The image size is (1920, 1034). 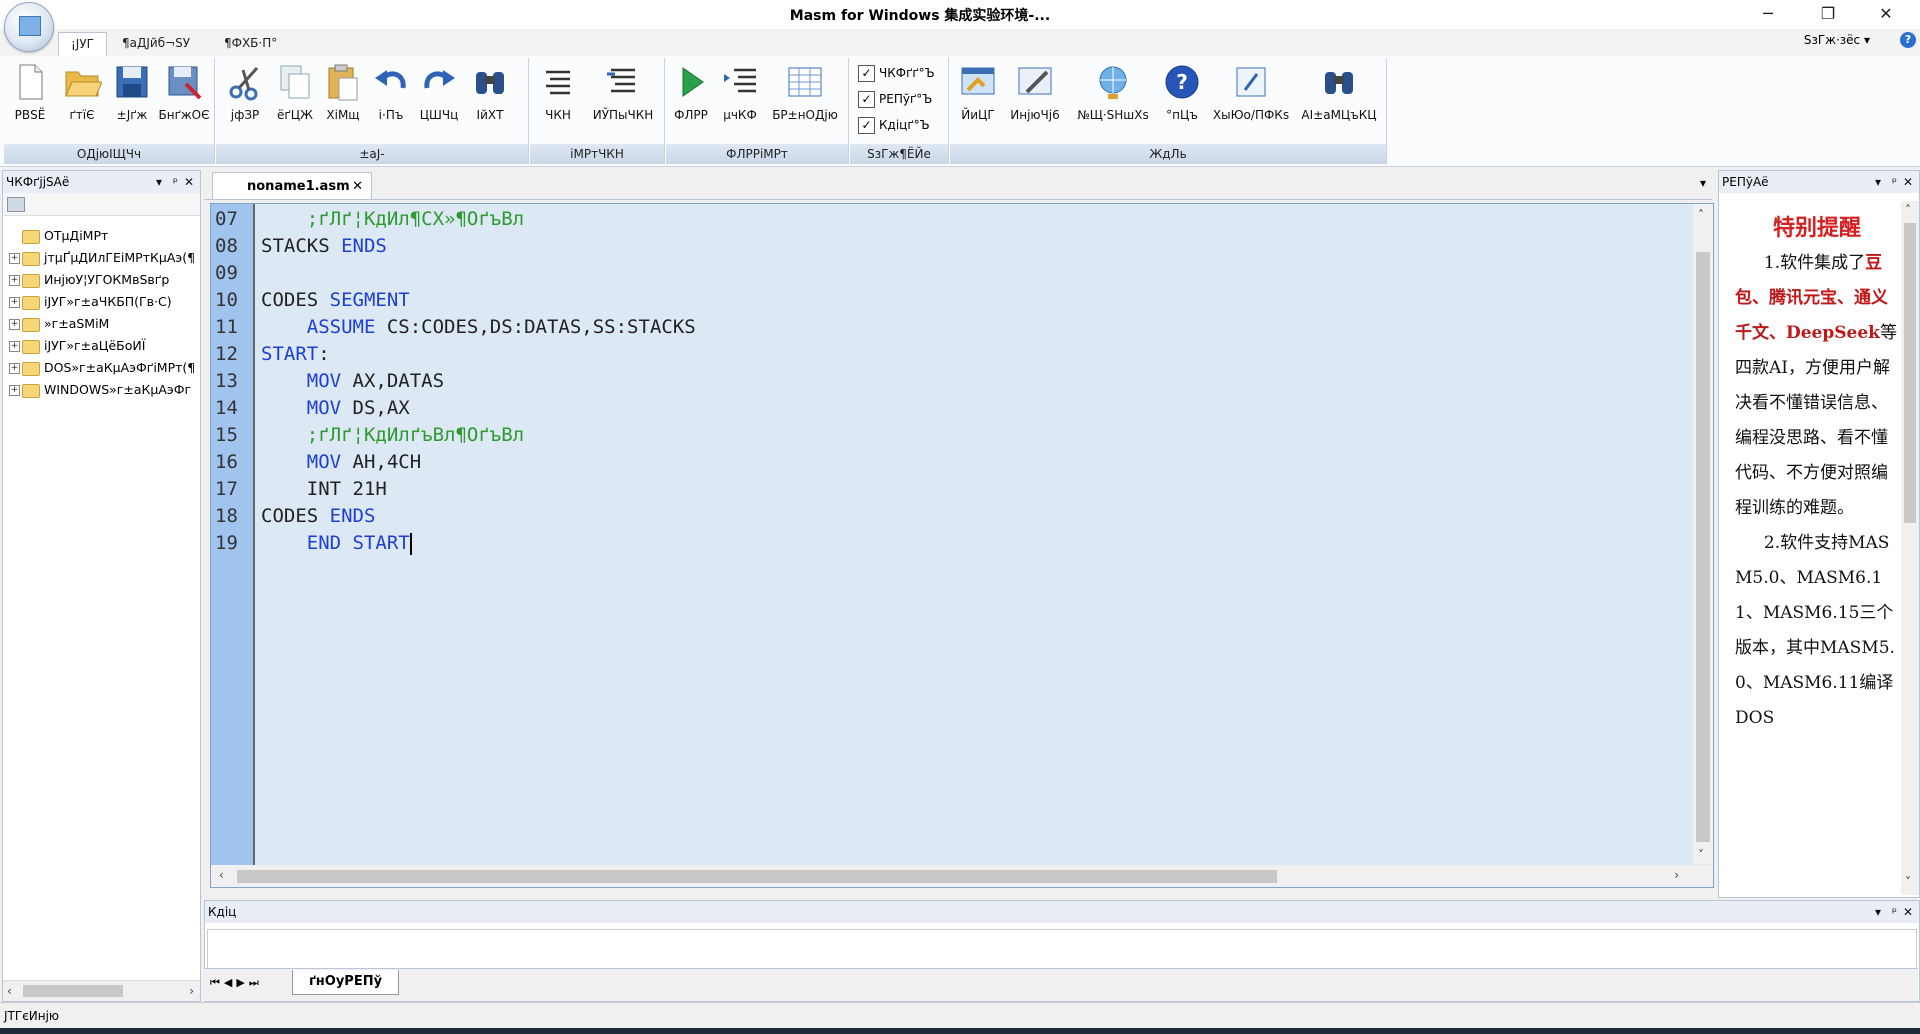 What do you see at coordinates (946, 408) in the screenshot?
I see `code-line: 14 MOV DS,AX` at bounding box center [946, 408].